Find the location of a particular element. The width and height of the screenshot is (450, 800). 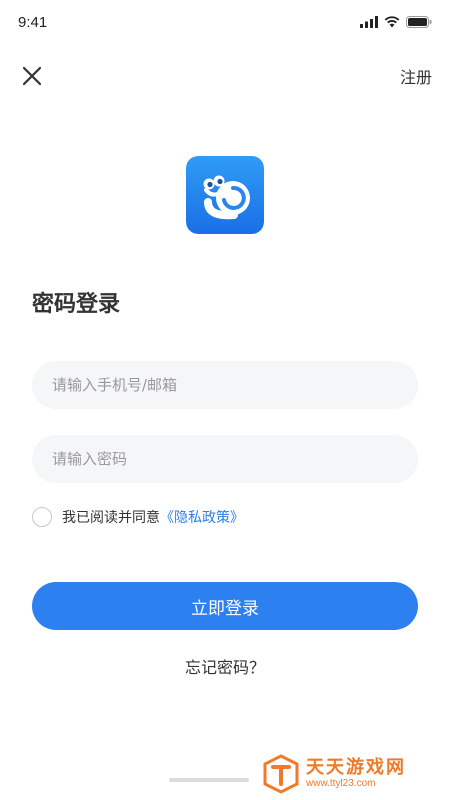

close-button is located at coordinates (32, 76).